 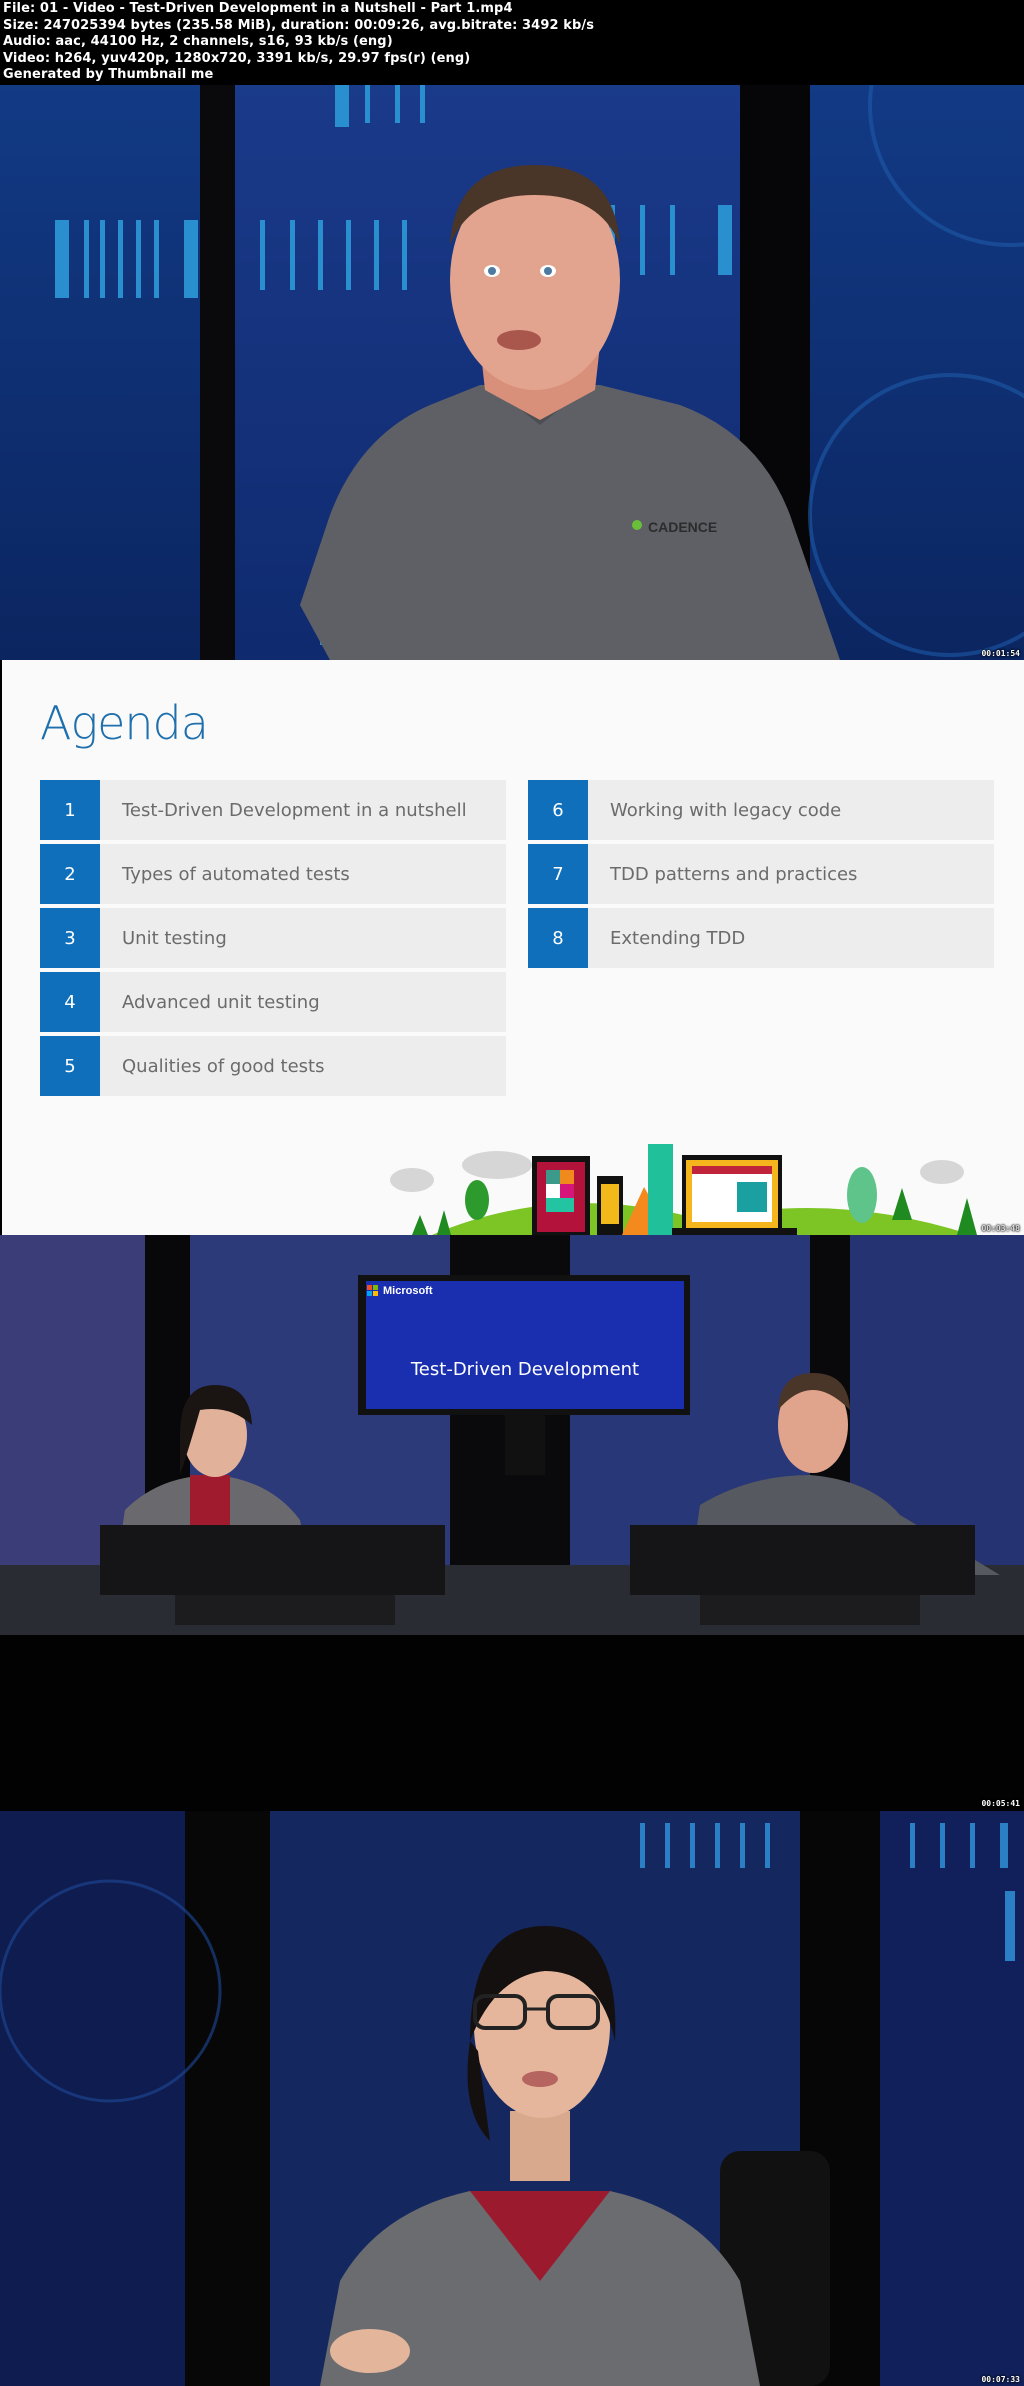 I want to click on screen-title: Test-Driven Development, so click(x=525, y=1369).